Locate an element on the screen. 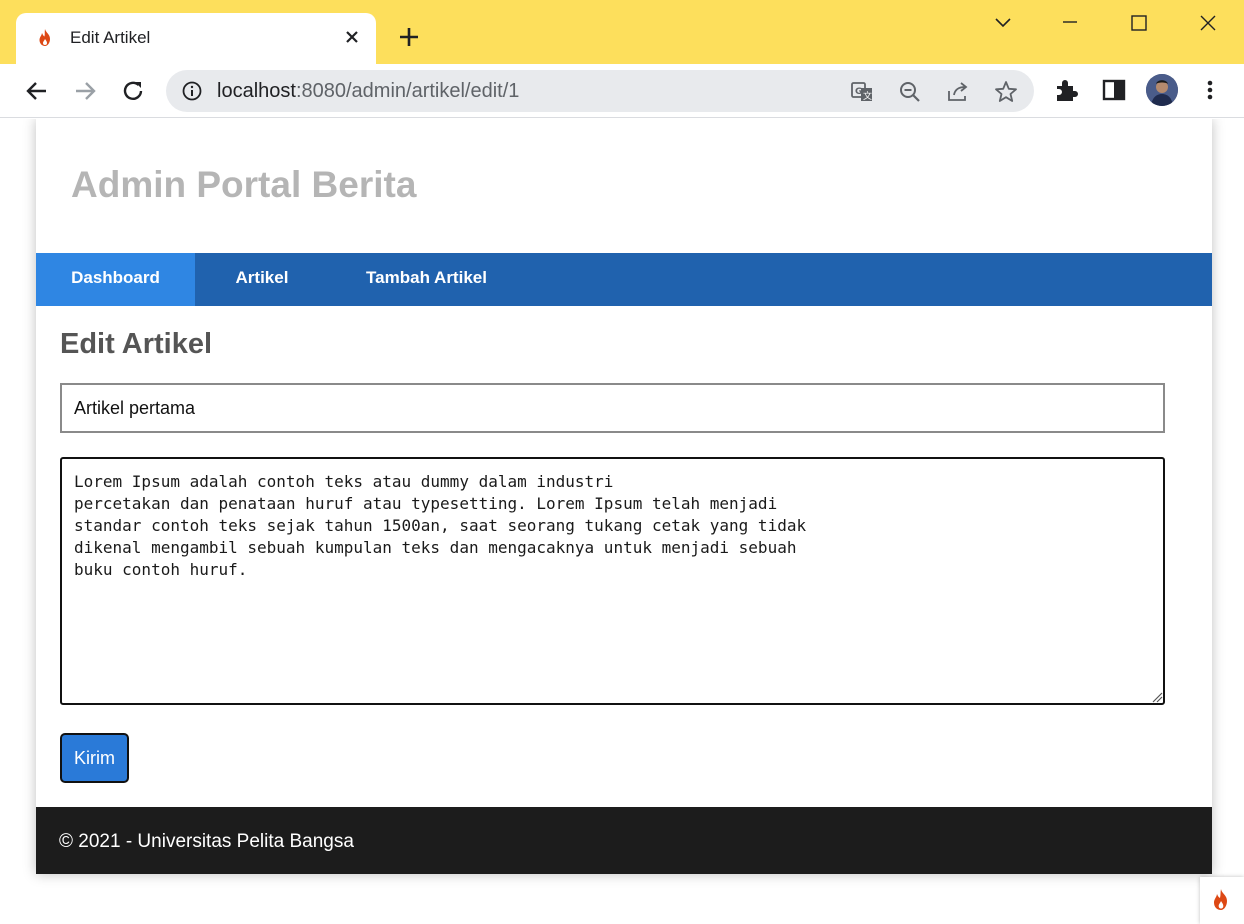 The height and width of the screenshot is (924, 1244). plus-icon is located at coordinates (409, 37).